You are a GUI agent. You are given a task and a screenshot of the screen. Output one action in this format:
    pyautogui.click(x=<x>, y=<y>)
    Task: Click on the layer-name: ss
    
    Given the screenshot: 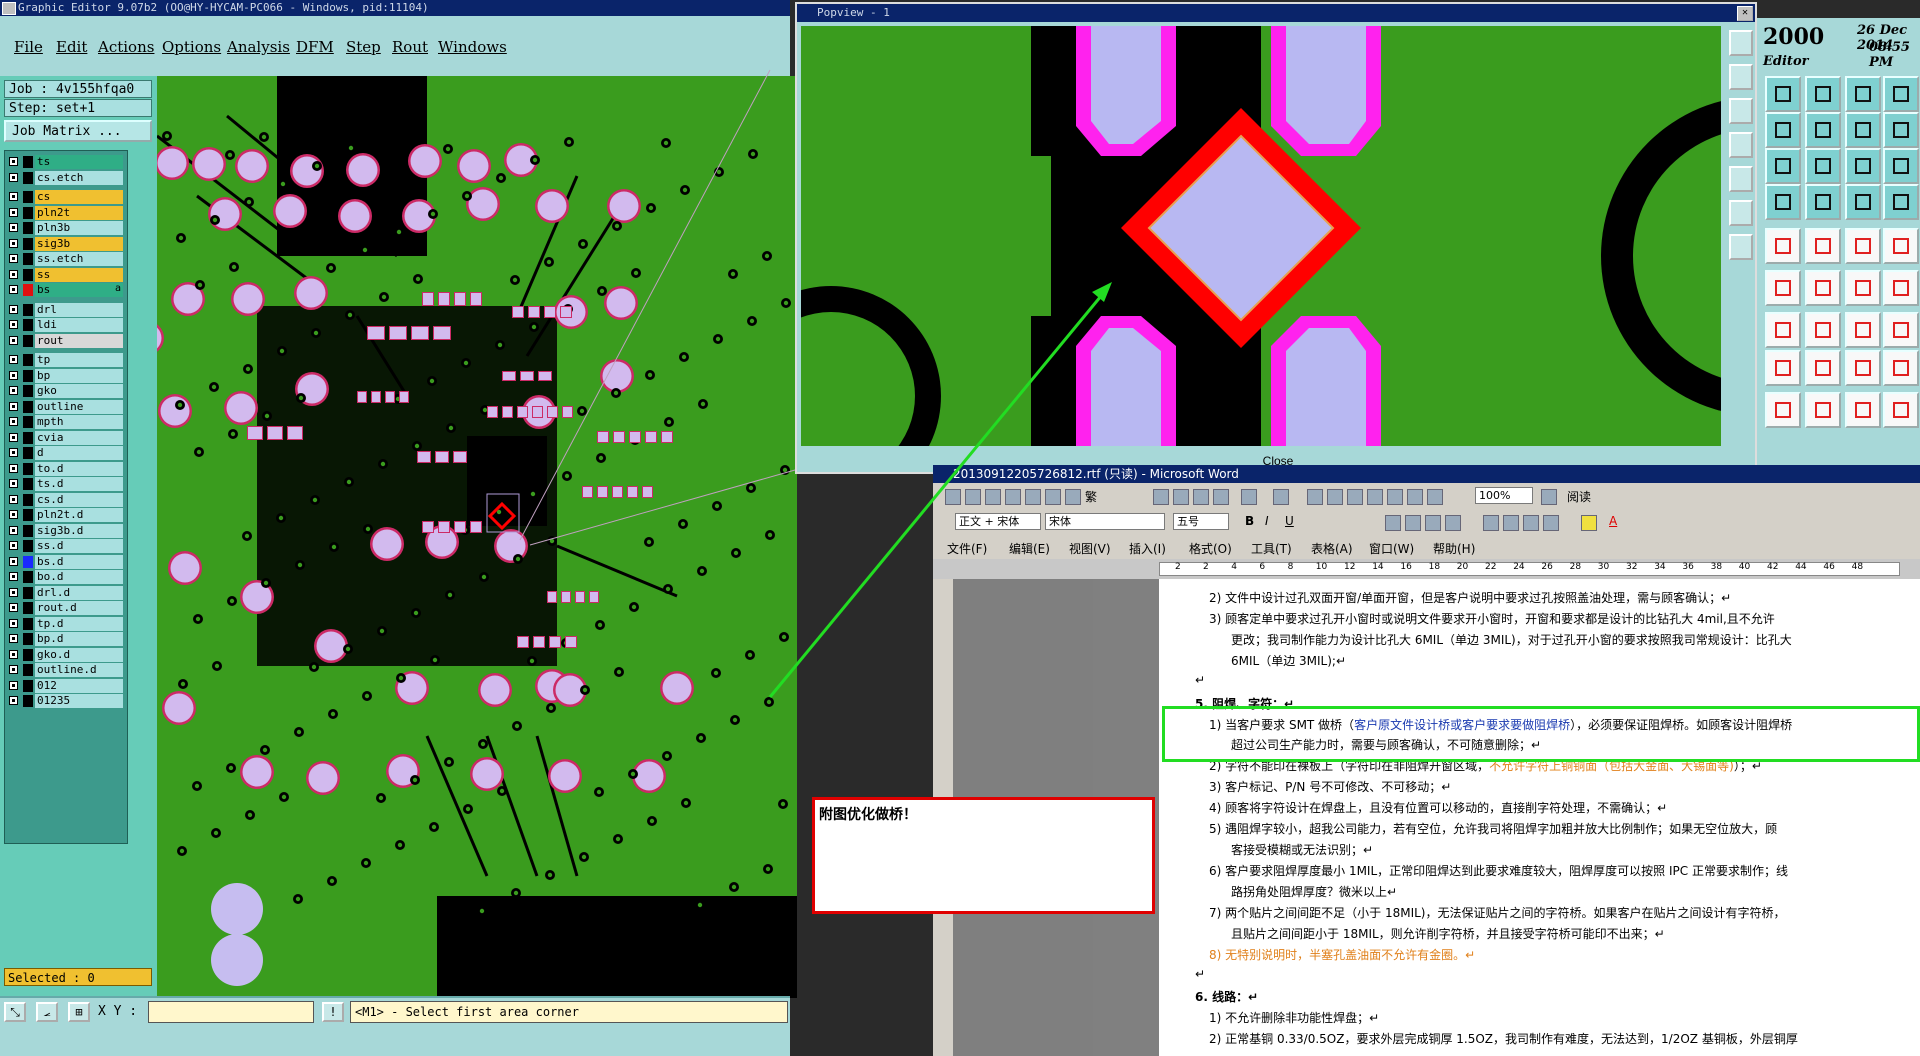 What is the action you would take?
    pyautogui.click(x=79, y=274)
    